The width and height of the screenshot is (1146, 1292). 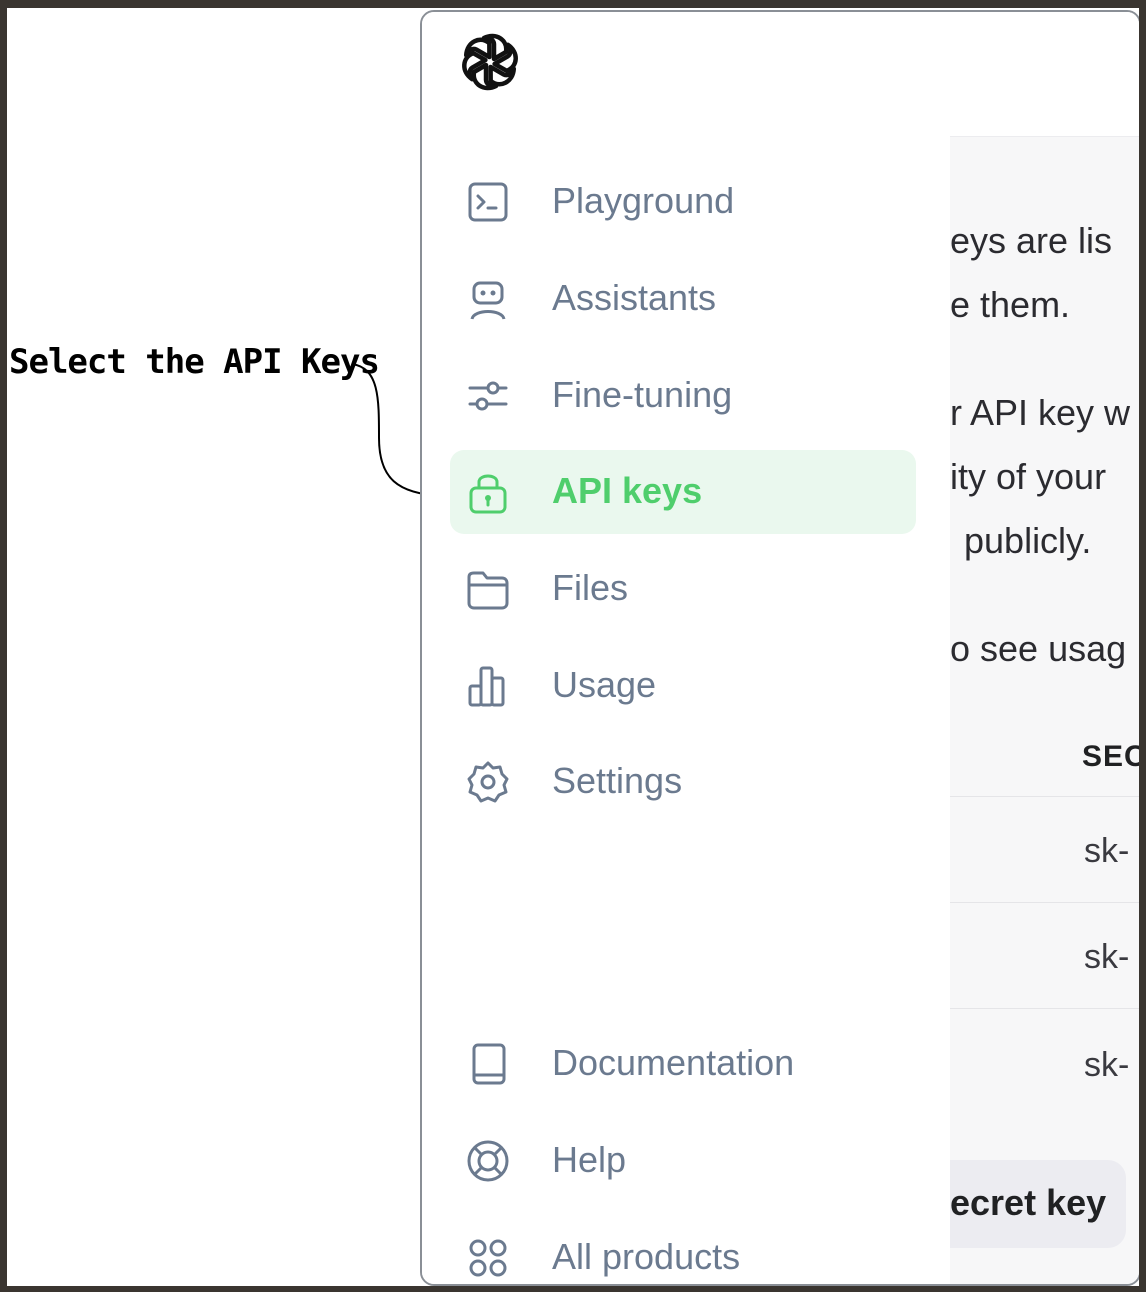 I want to click on terminal-icon, so click(x=488, y=202).